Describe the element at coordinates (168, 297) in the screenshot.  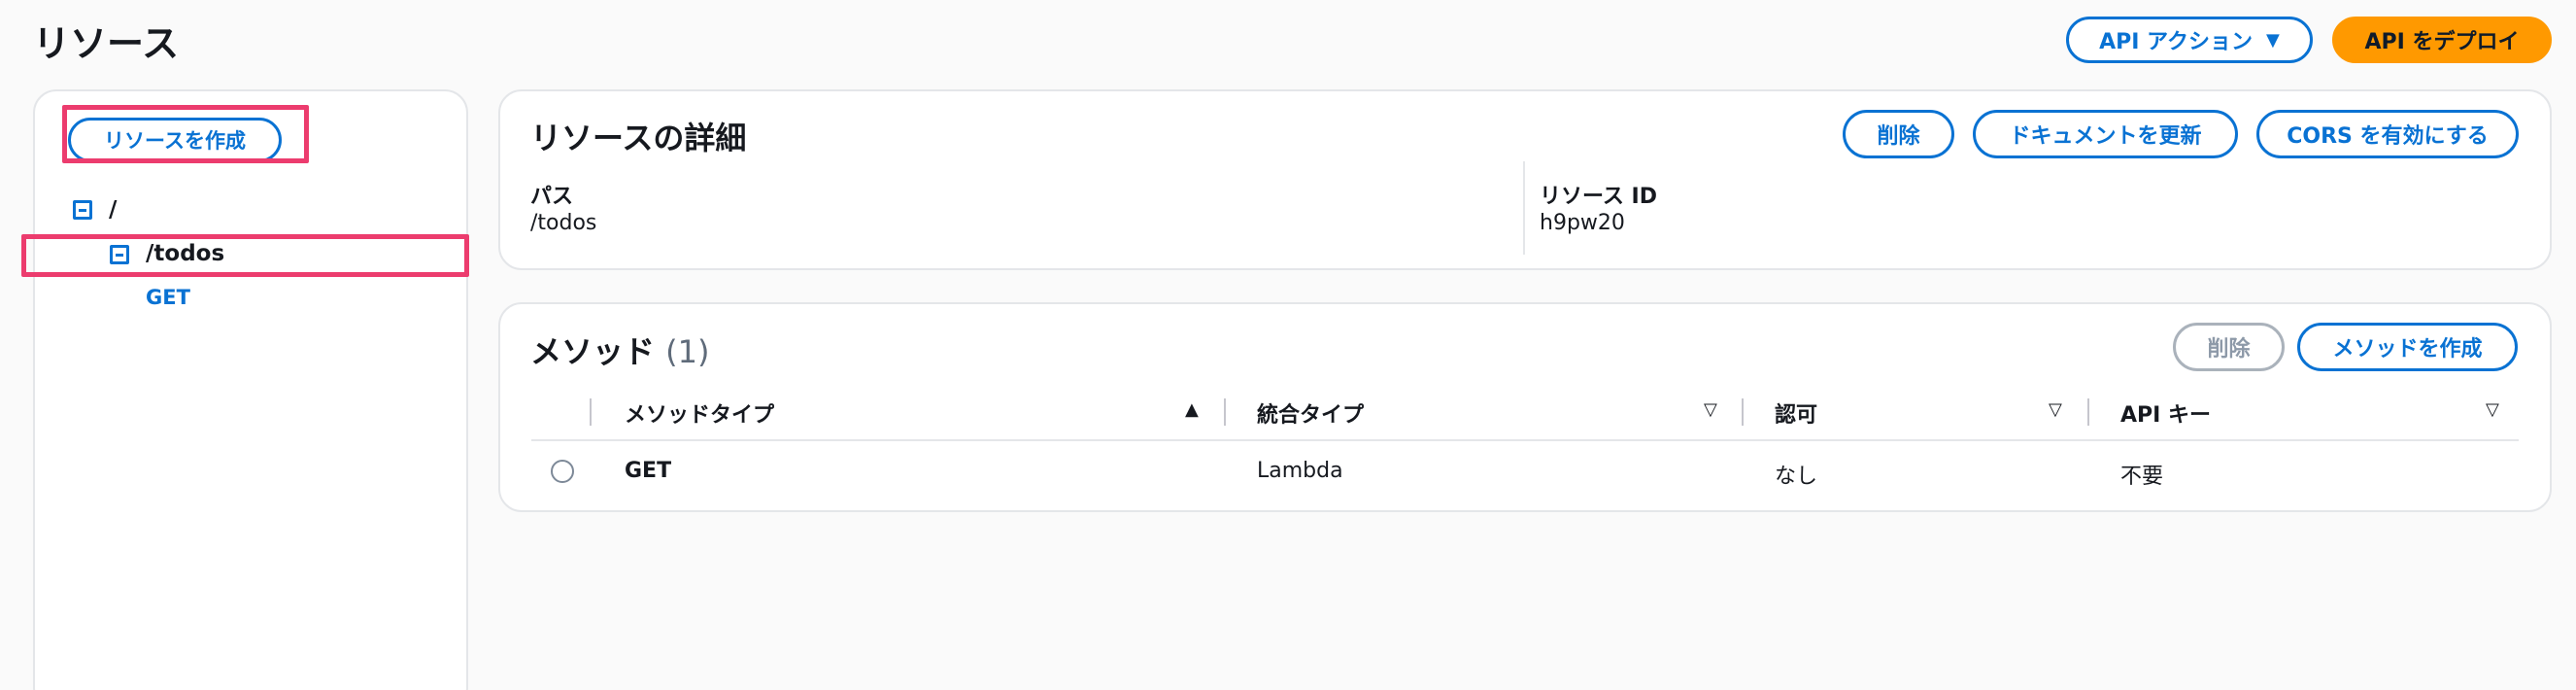
I see `tree-item-get-method: GET` at that location.